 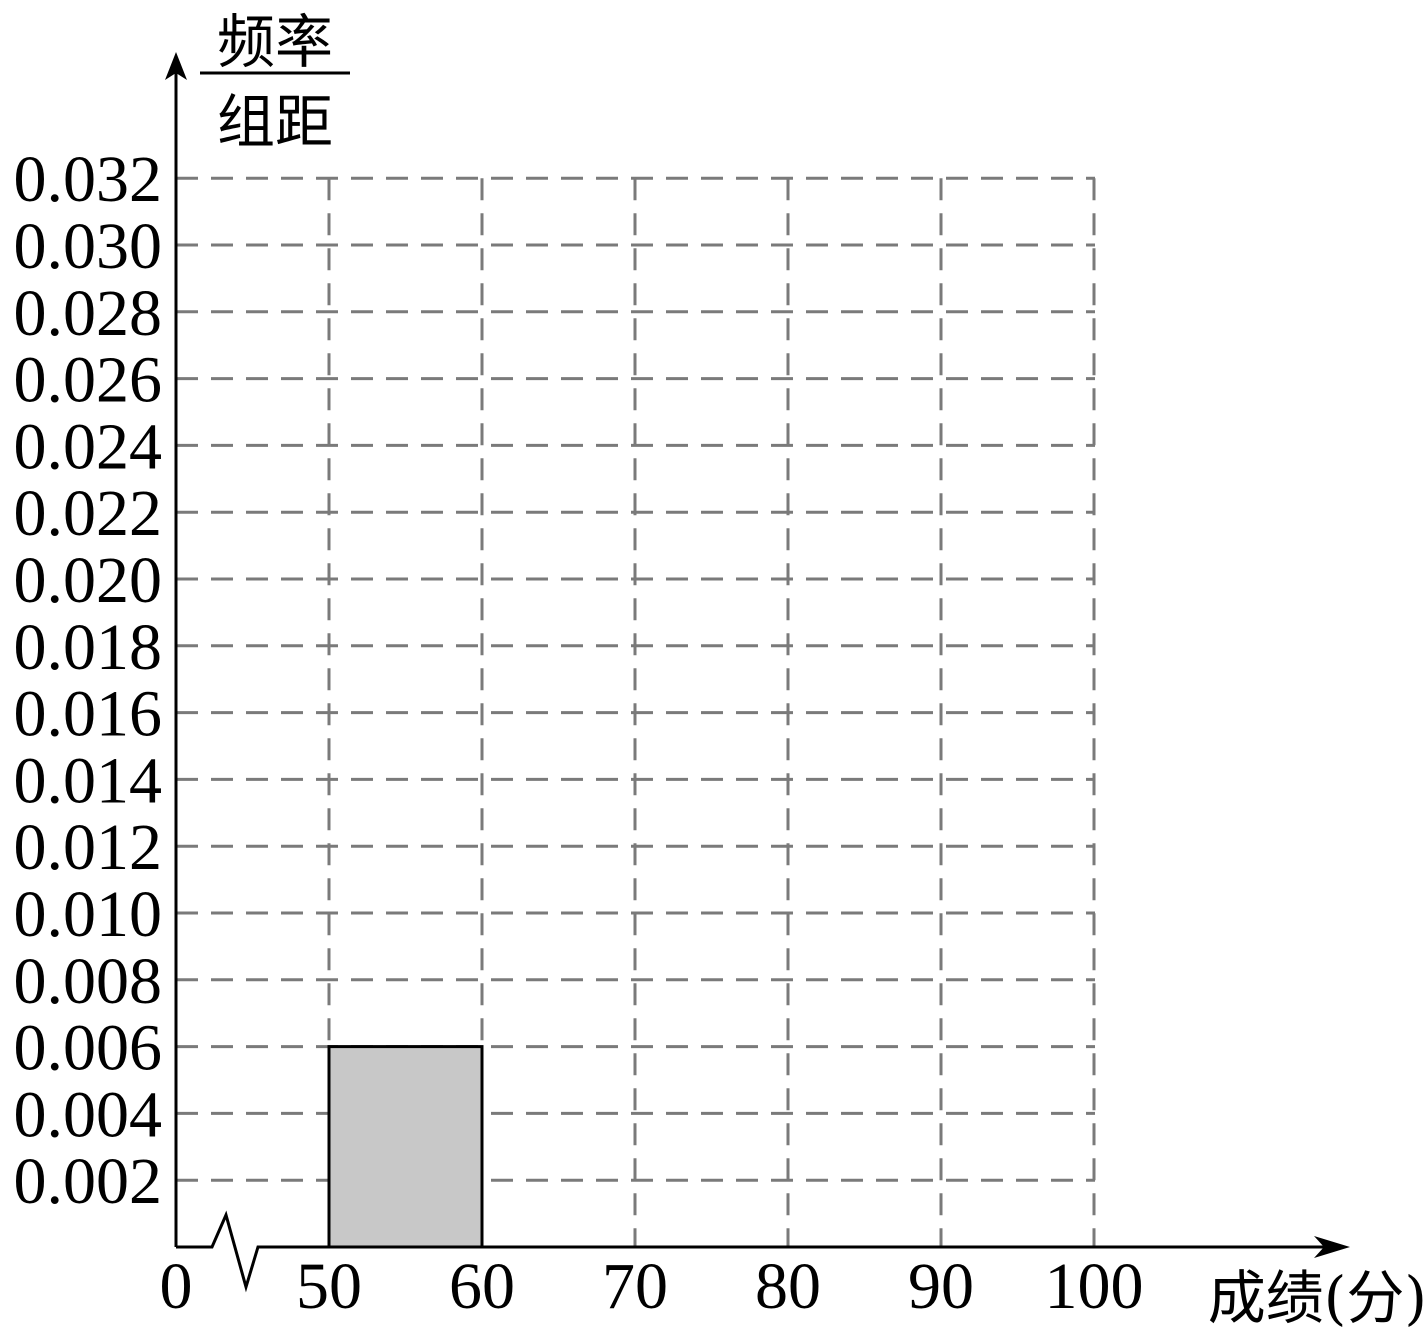 I want to click on y-tick-label: 0.032, so click(x=88, y=179).